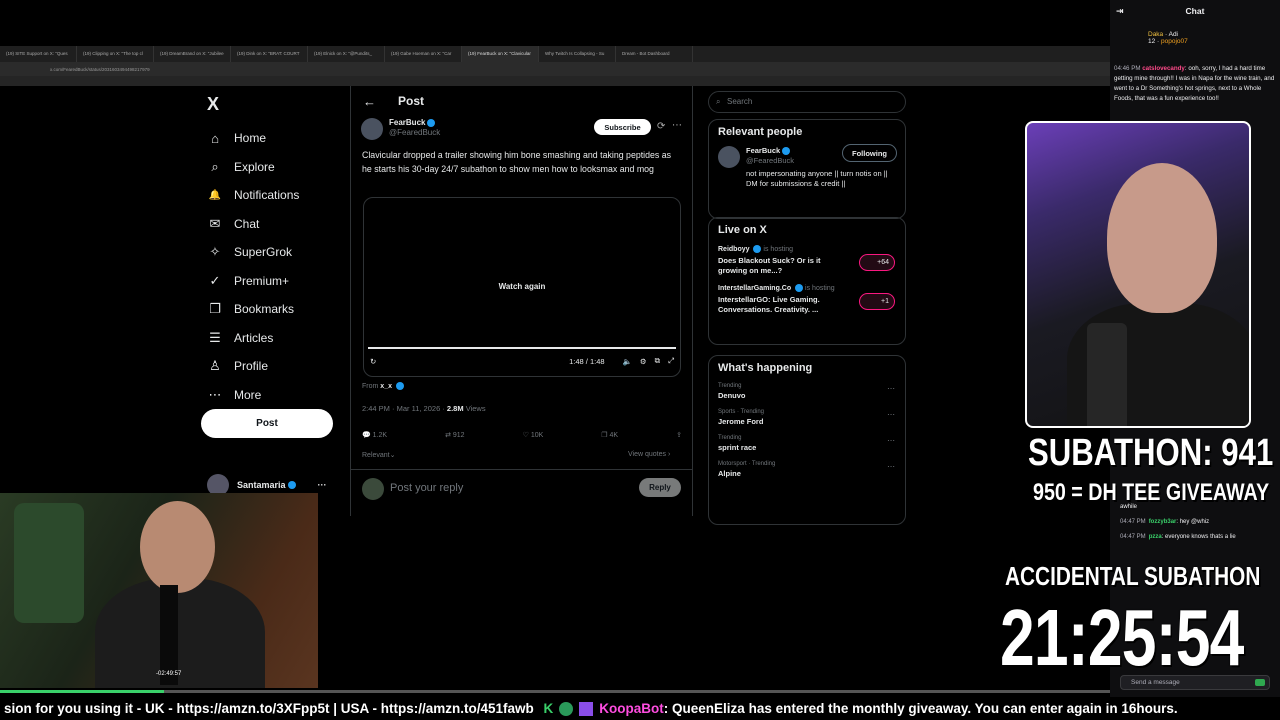  What do you see at coordinates (807, 102) in the screenshot?
I see `search-input: ⌕ Search` at bounding box center [807, 102].